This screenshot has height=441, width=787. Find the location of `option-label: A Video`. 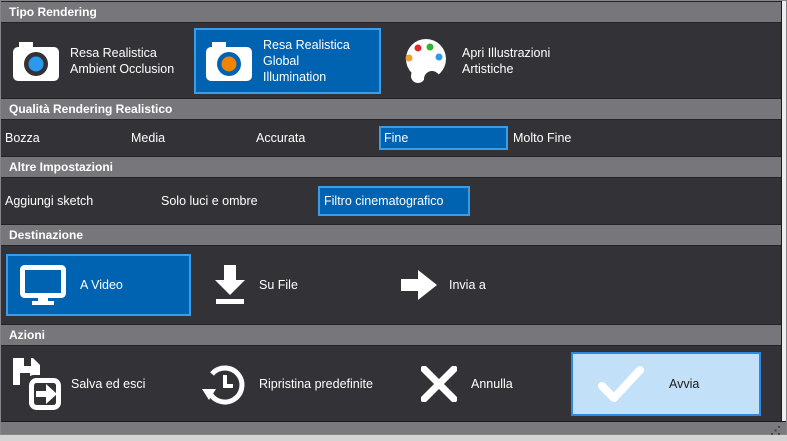

option-label: A Video is located at coordinates (101, 285).